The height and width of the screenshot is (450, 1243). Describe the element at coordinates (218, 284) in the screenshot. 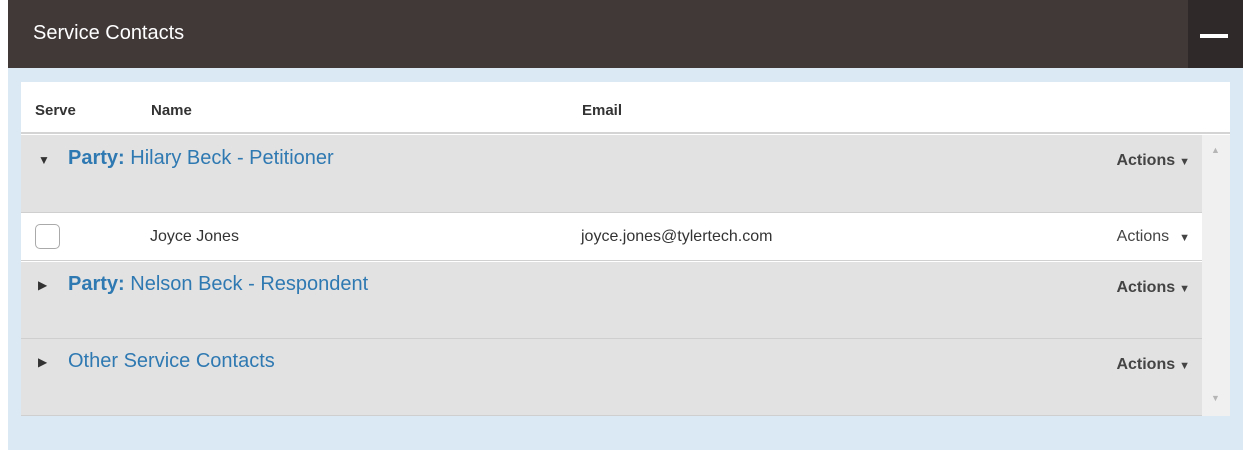

I see `party-group-title: Party: Nelson Beck - Respondent` at that location.